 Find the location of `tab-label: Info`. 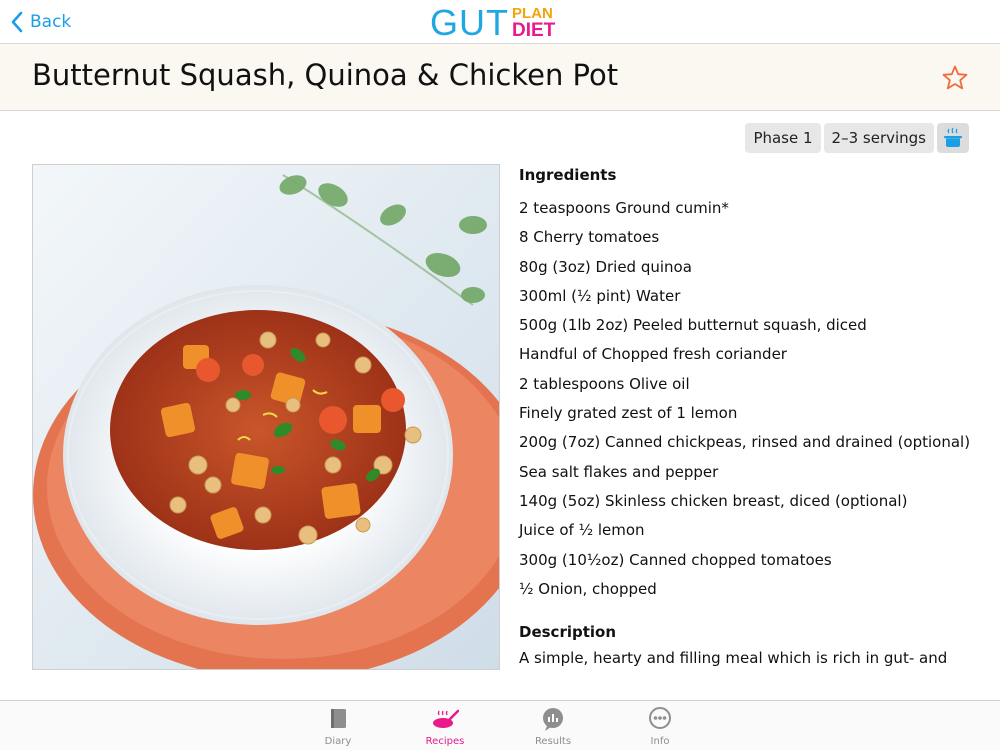

tab-label: Info is located at coordinates (660, 741).